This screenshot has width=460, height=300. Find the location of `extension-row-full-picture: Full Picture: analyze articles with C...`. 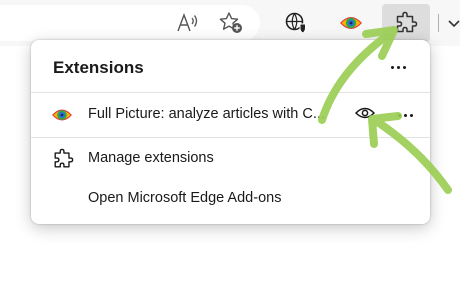

extension-row-full-picture: Full Picture: analyze articles with C... is located at coordinates (230, 115).